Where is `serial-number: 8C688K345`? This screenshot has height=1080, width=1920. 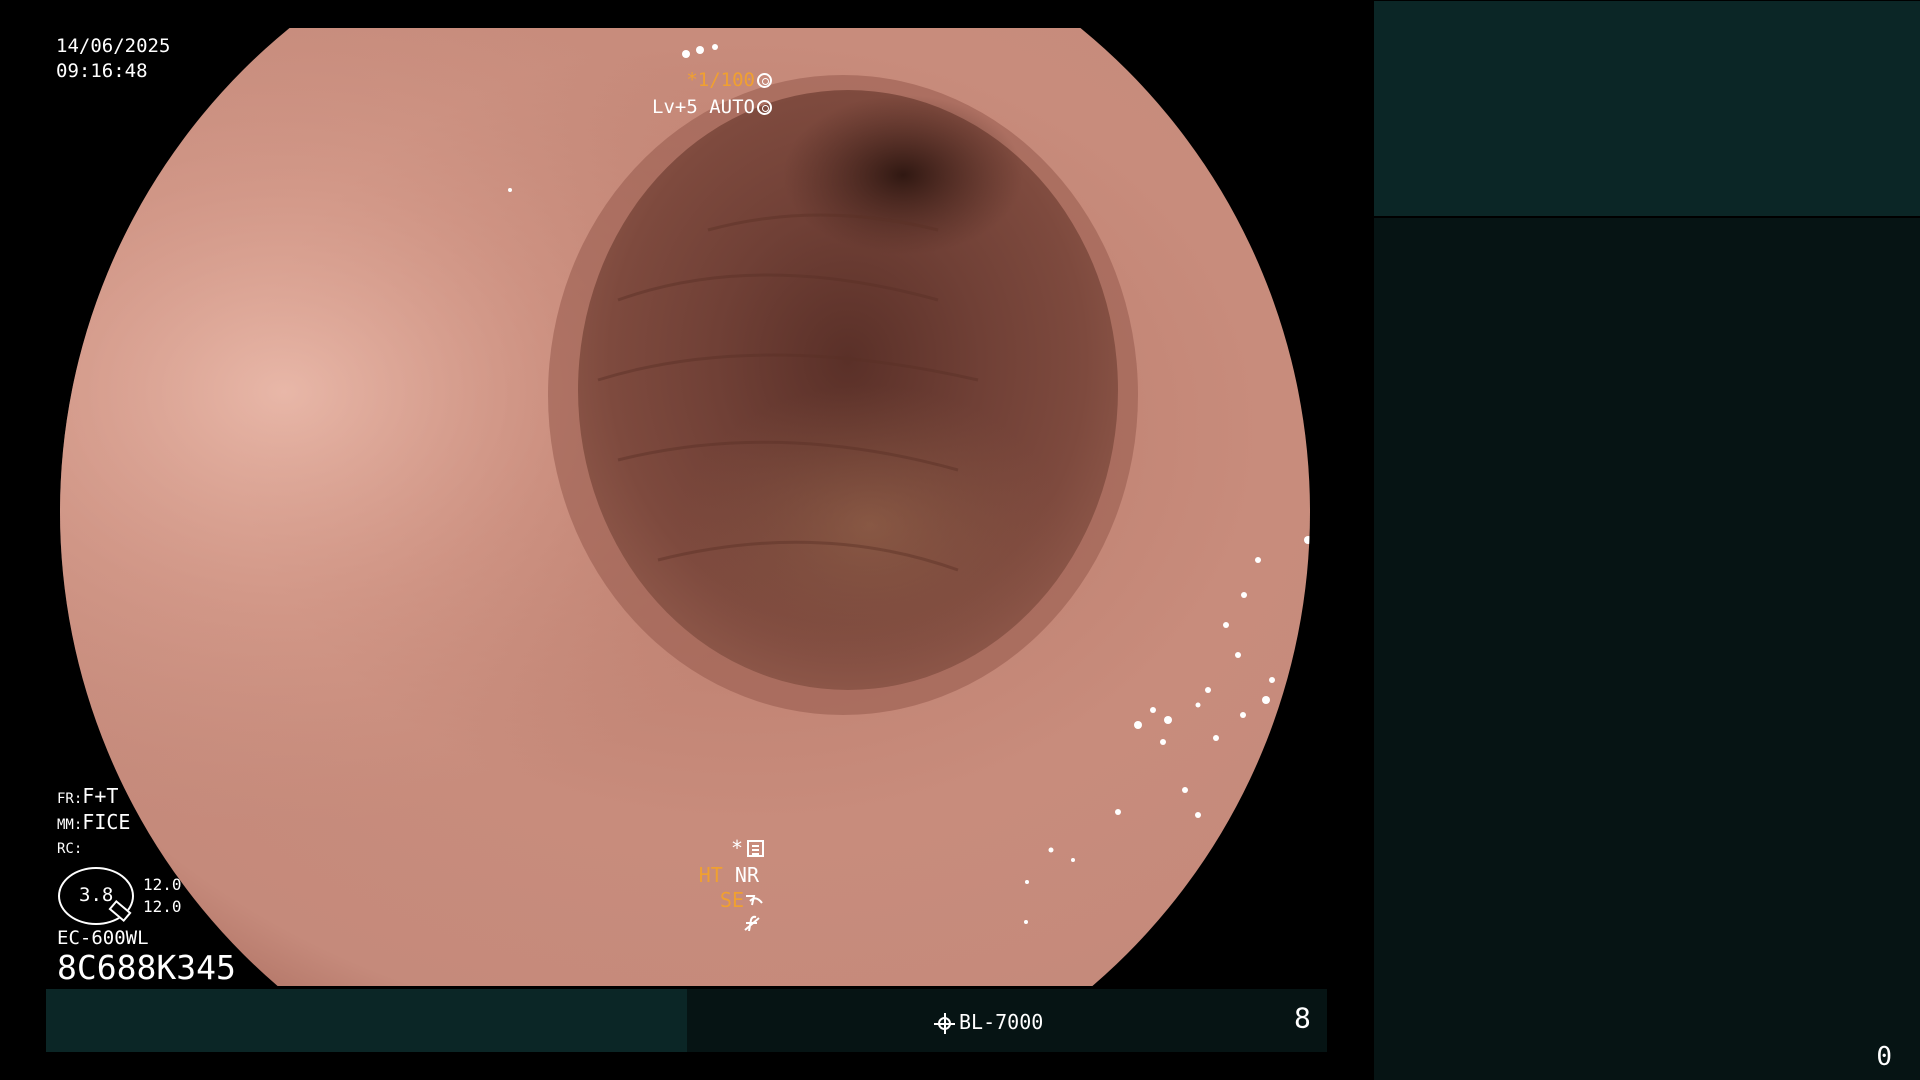
serial-number: 8C688K345 is located at coordinates (146, 967).